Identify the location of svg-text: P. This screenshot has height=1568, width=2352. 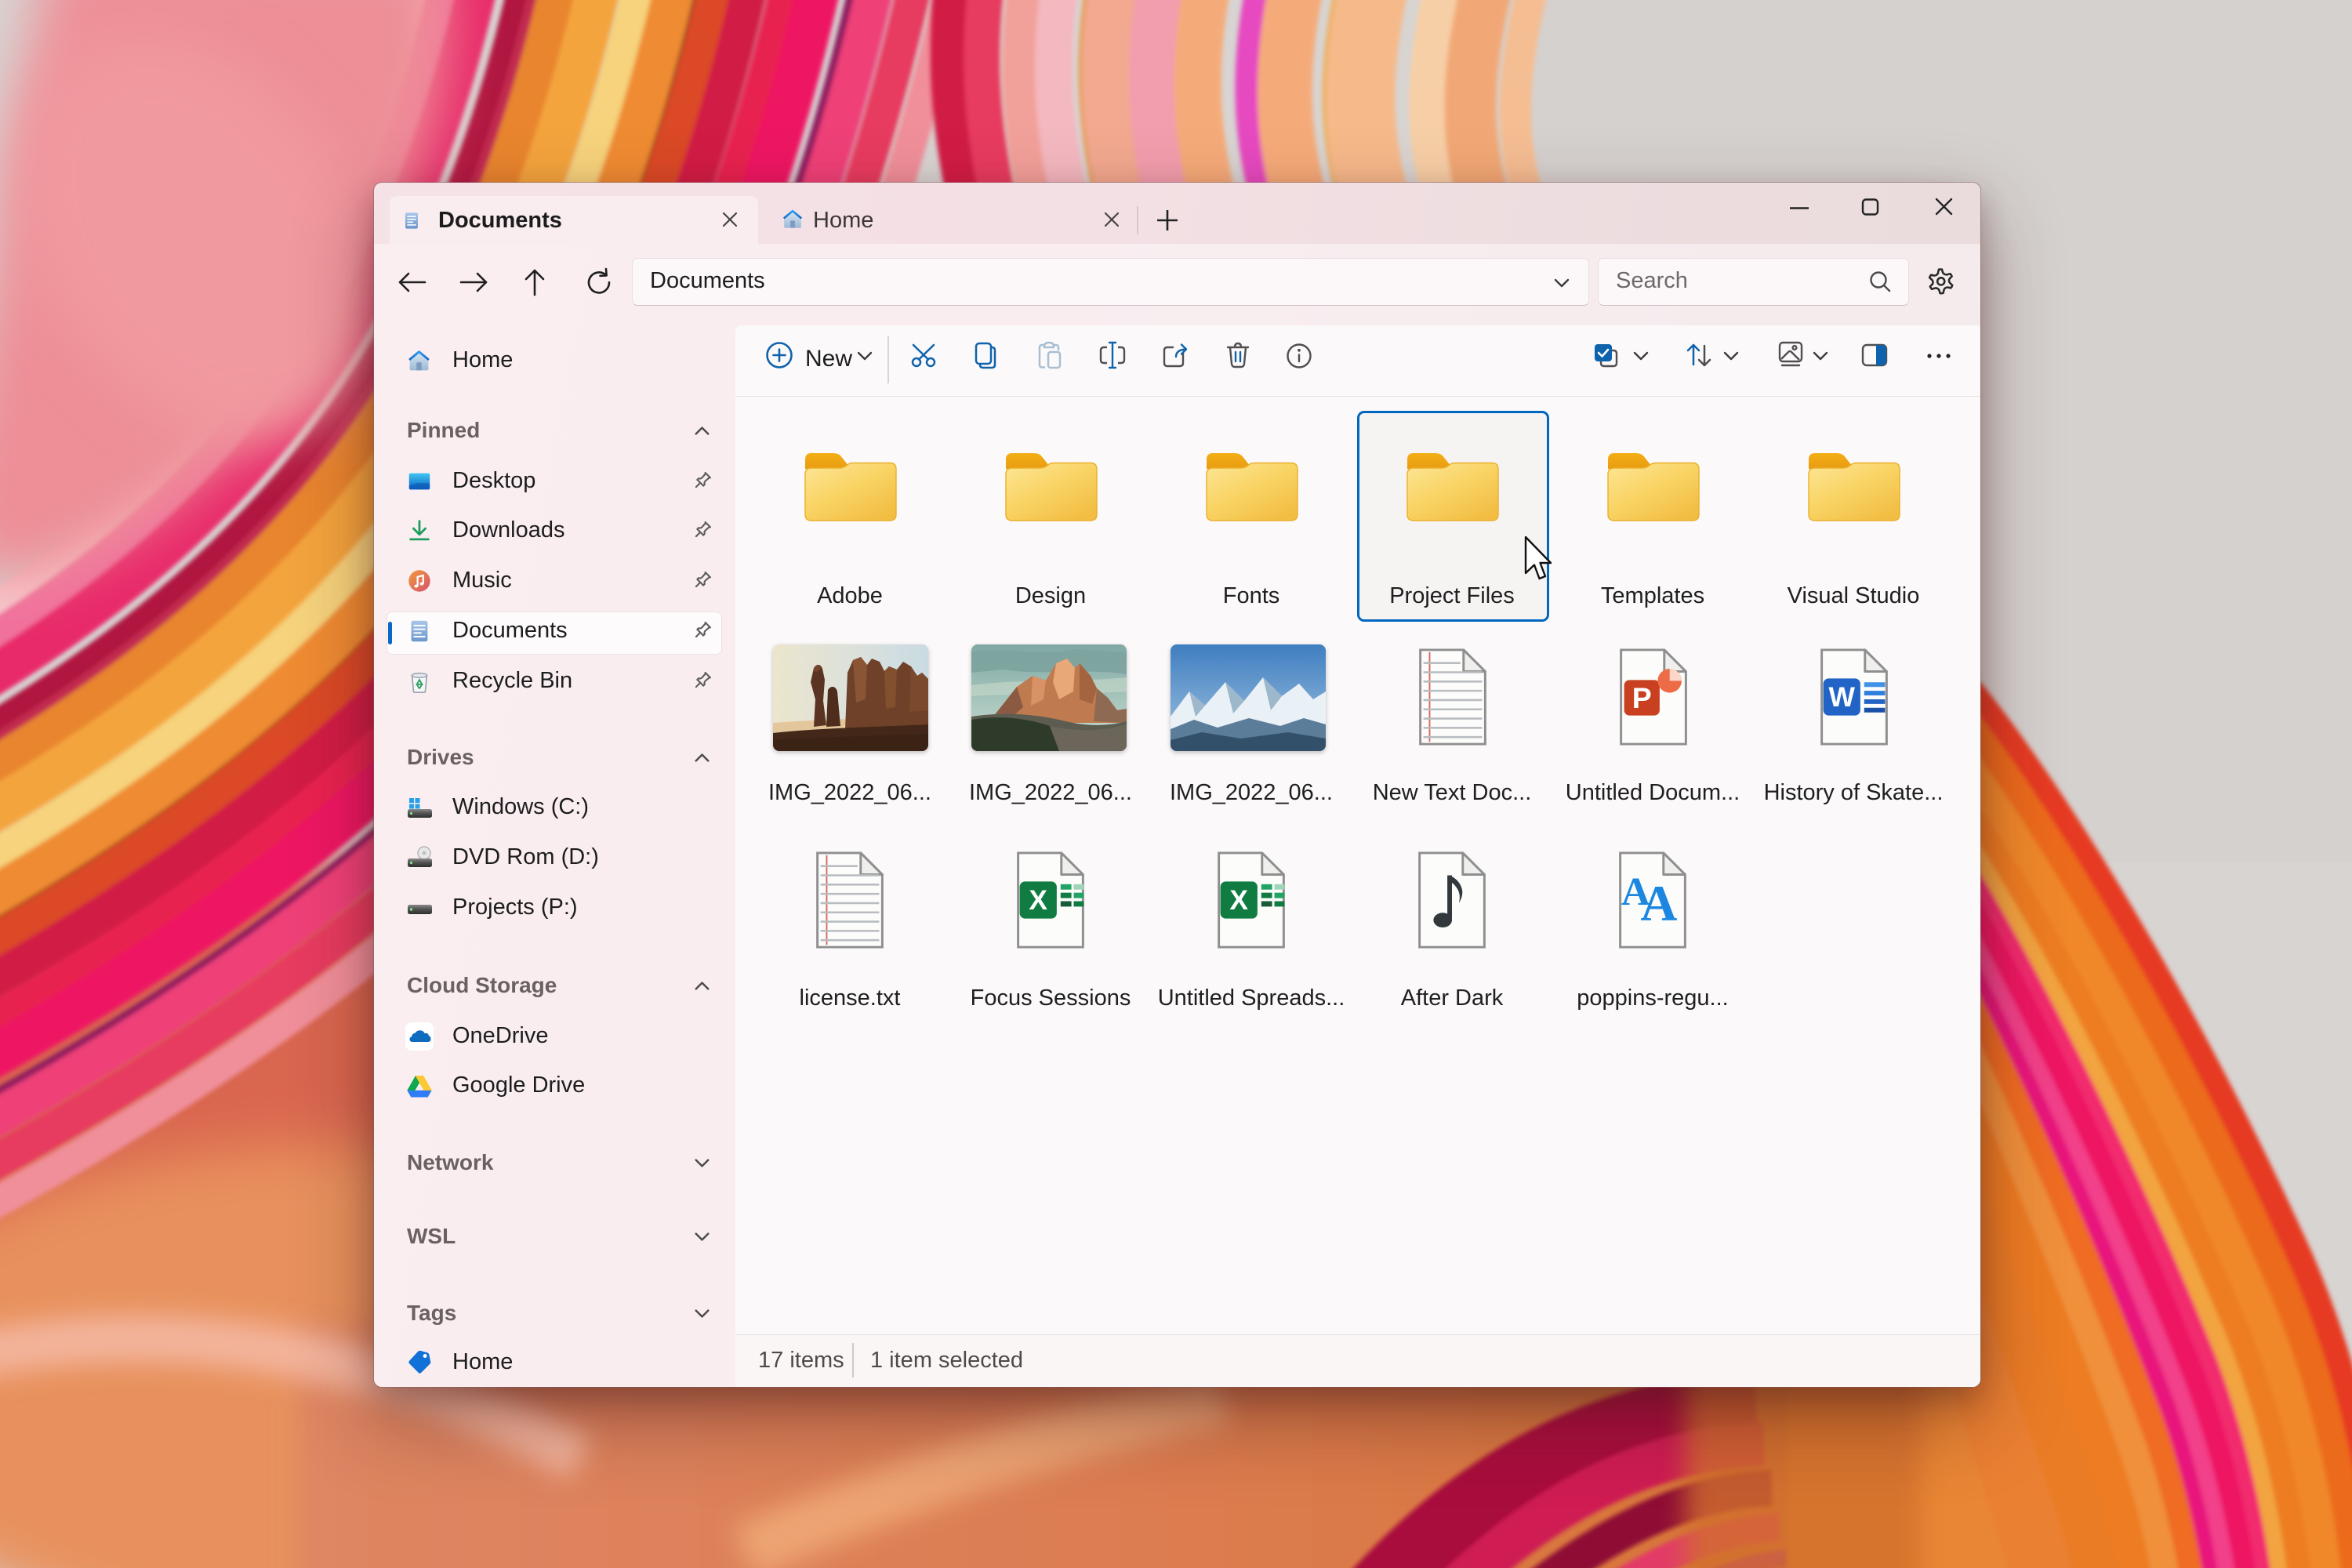
(1642, 697).